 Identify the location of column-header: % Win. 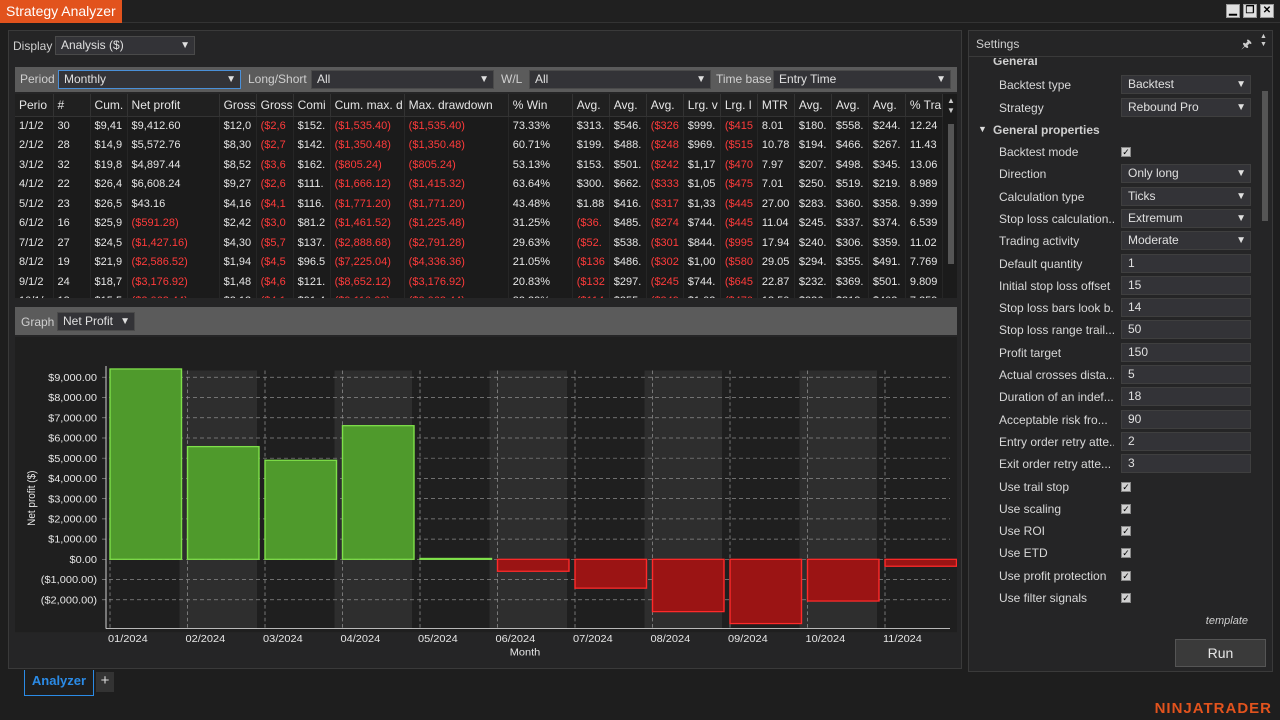
(540, 105).